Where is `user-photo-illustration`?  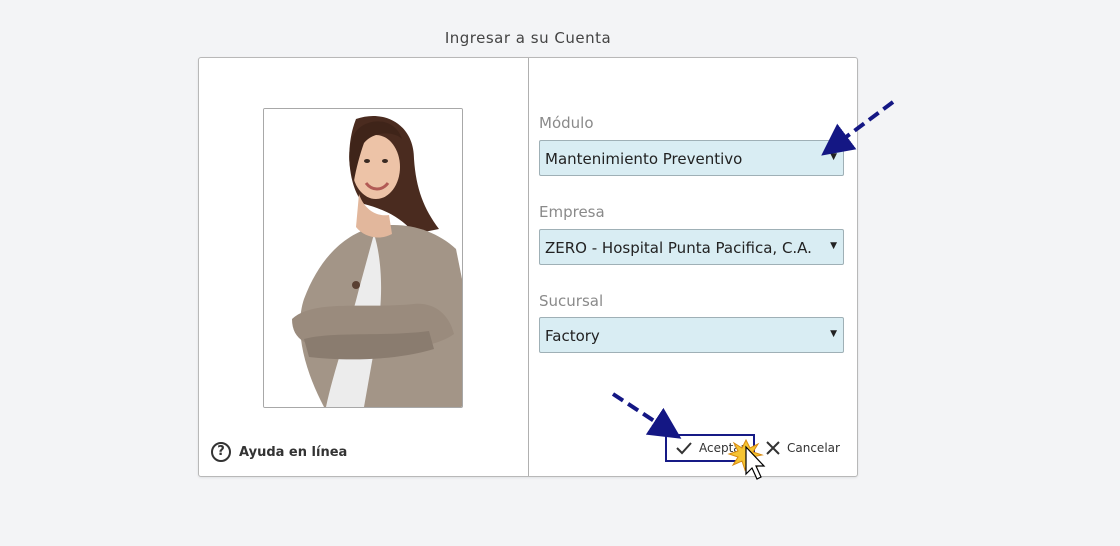
user-photo-illustration is located at coordinates (363, 258).